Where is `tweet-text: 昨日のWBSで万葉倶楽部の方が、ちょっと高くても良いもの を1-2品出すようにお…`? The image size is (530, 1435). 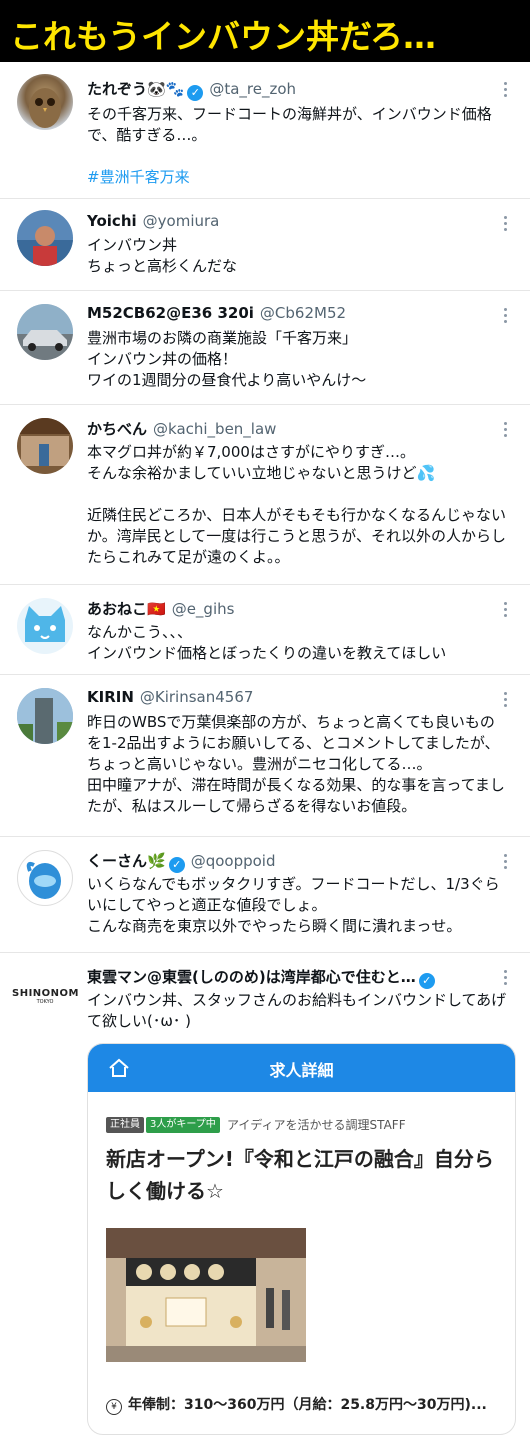 tweet-text: 昨日のWBSで万葉倶楽部の方が、ちょっと高くても良いもの を1-2品出すようにお… is located at coordinates (296, 764).